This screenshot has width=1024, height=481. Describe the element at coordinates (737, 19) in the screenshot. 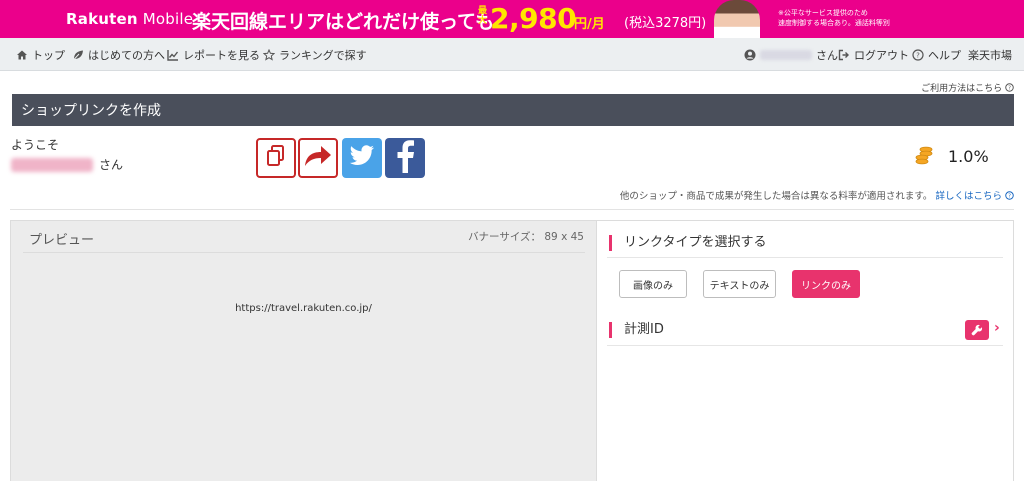

I see `banner-person-image` at that location.